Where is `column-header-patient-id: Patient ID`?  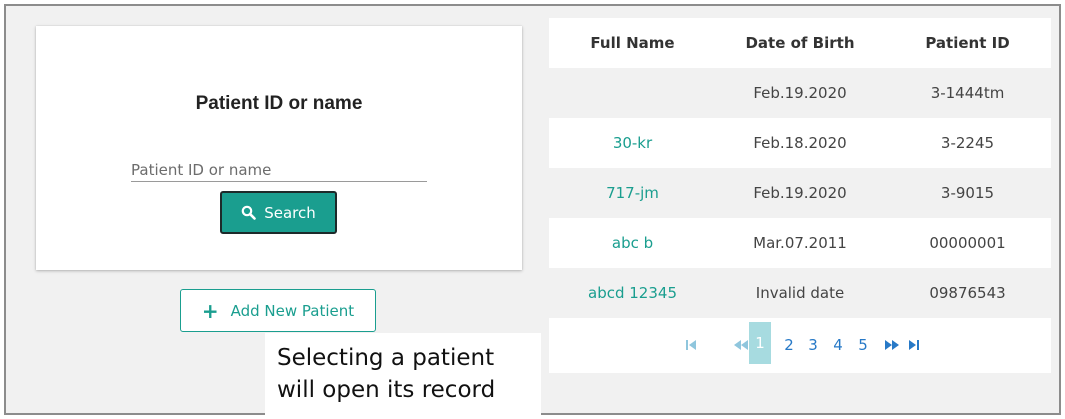 column-header-patient-id: Patient ID is located at coordinates (967, 43).